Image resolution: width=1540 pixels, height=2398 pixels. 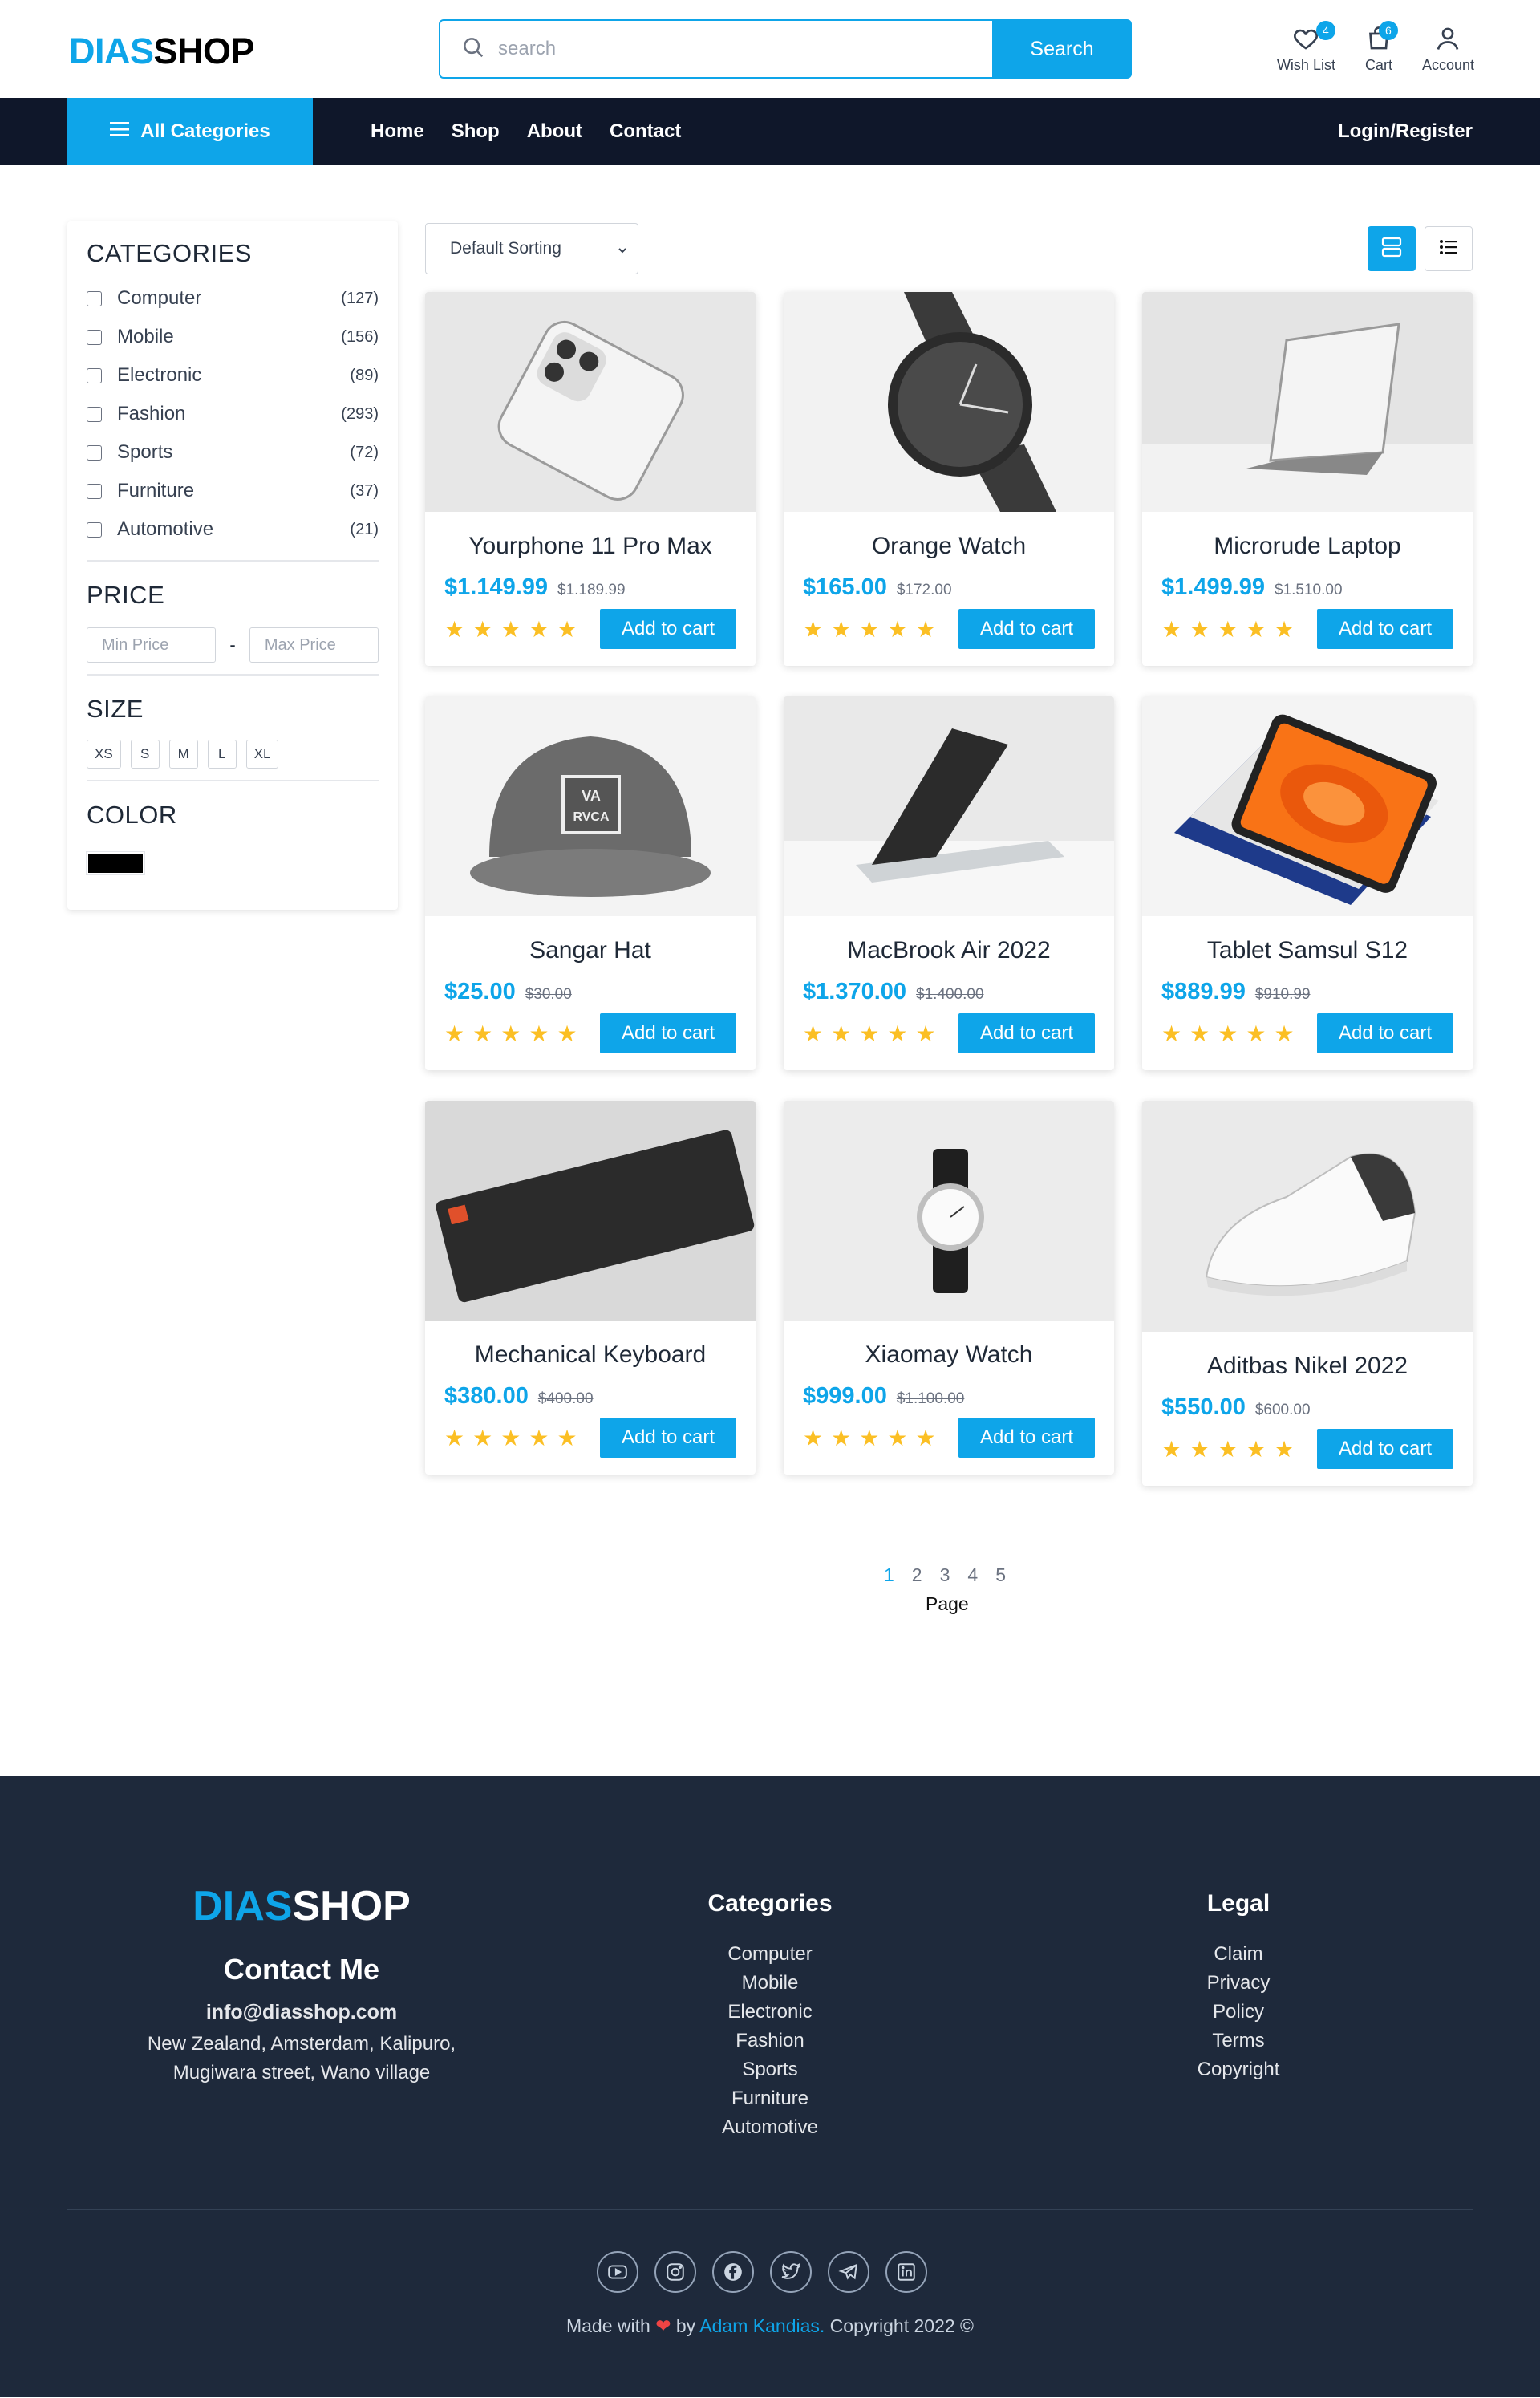 I want to click on logo: DIASSHOP, so click(x=162, y=51).